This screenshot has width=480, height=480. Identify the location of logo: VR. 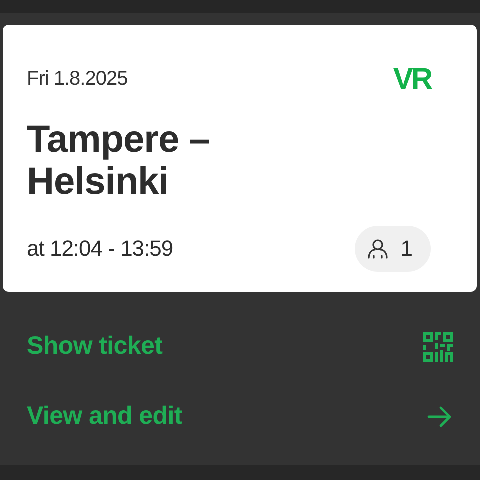
(412, 79).